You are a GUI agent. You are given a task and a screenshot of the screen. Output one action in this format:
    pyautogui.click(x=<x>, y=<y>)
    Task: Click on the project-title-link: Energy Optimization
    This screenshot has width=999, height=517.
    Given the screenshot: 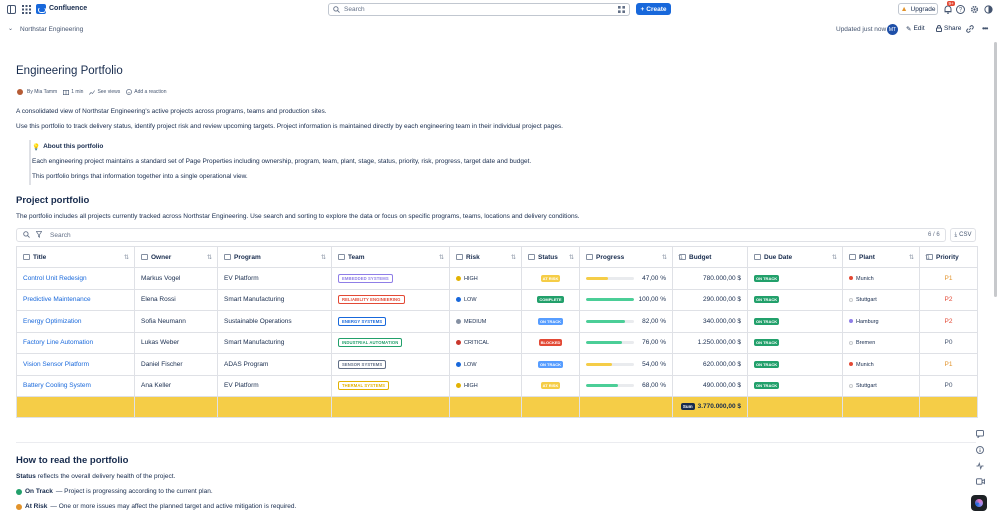 What is the action you would take?
    pyautogui.click(x=52, y=321)
    